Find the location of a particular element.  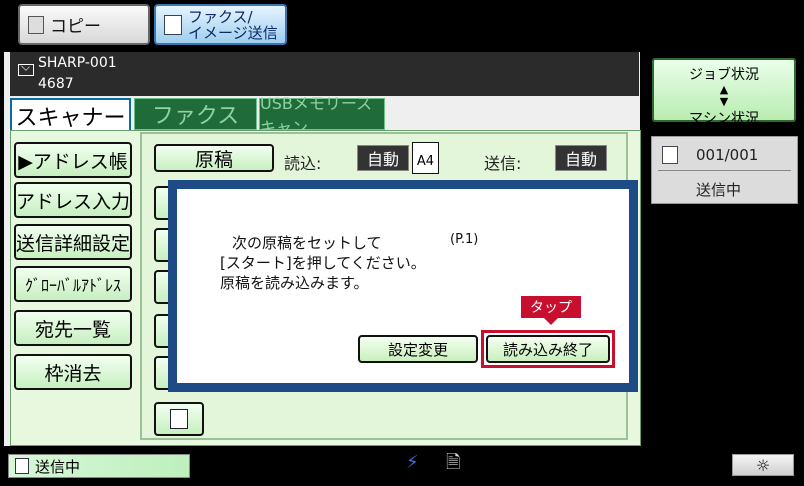

bottom-status-label: 送信中 is located at coordinates (58, 466).